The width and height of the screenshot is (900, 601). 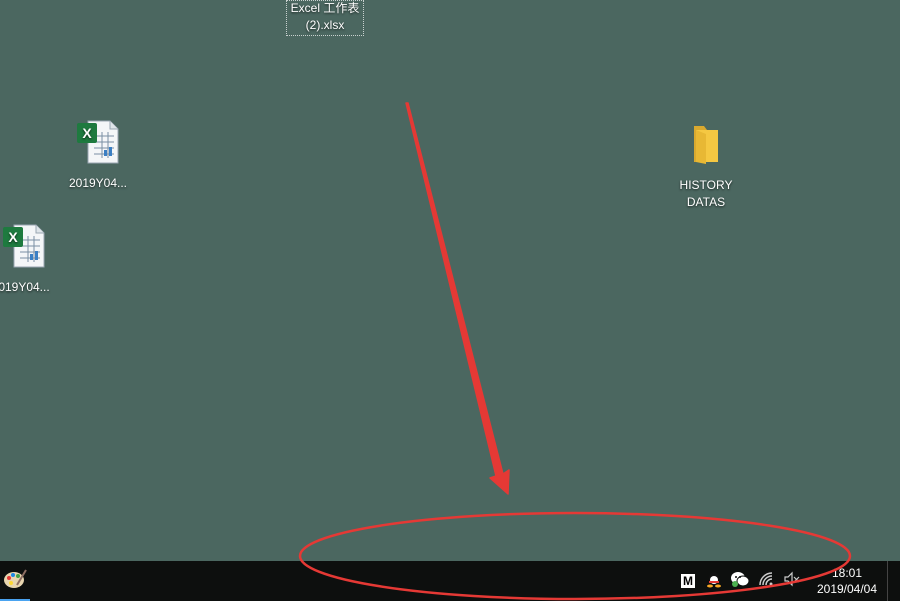 I want to click on desktop-icon-excel-file: Excel 工作表 (2).xlsx, so click(x=325, y=18).